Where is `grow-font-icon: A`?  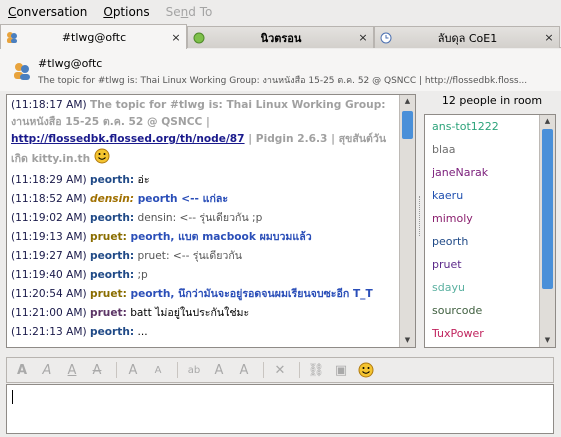
grow-font-icon: A is located at coordinates (133, 370).